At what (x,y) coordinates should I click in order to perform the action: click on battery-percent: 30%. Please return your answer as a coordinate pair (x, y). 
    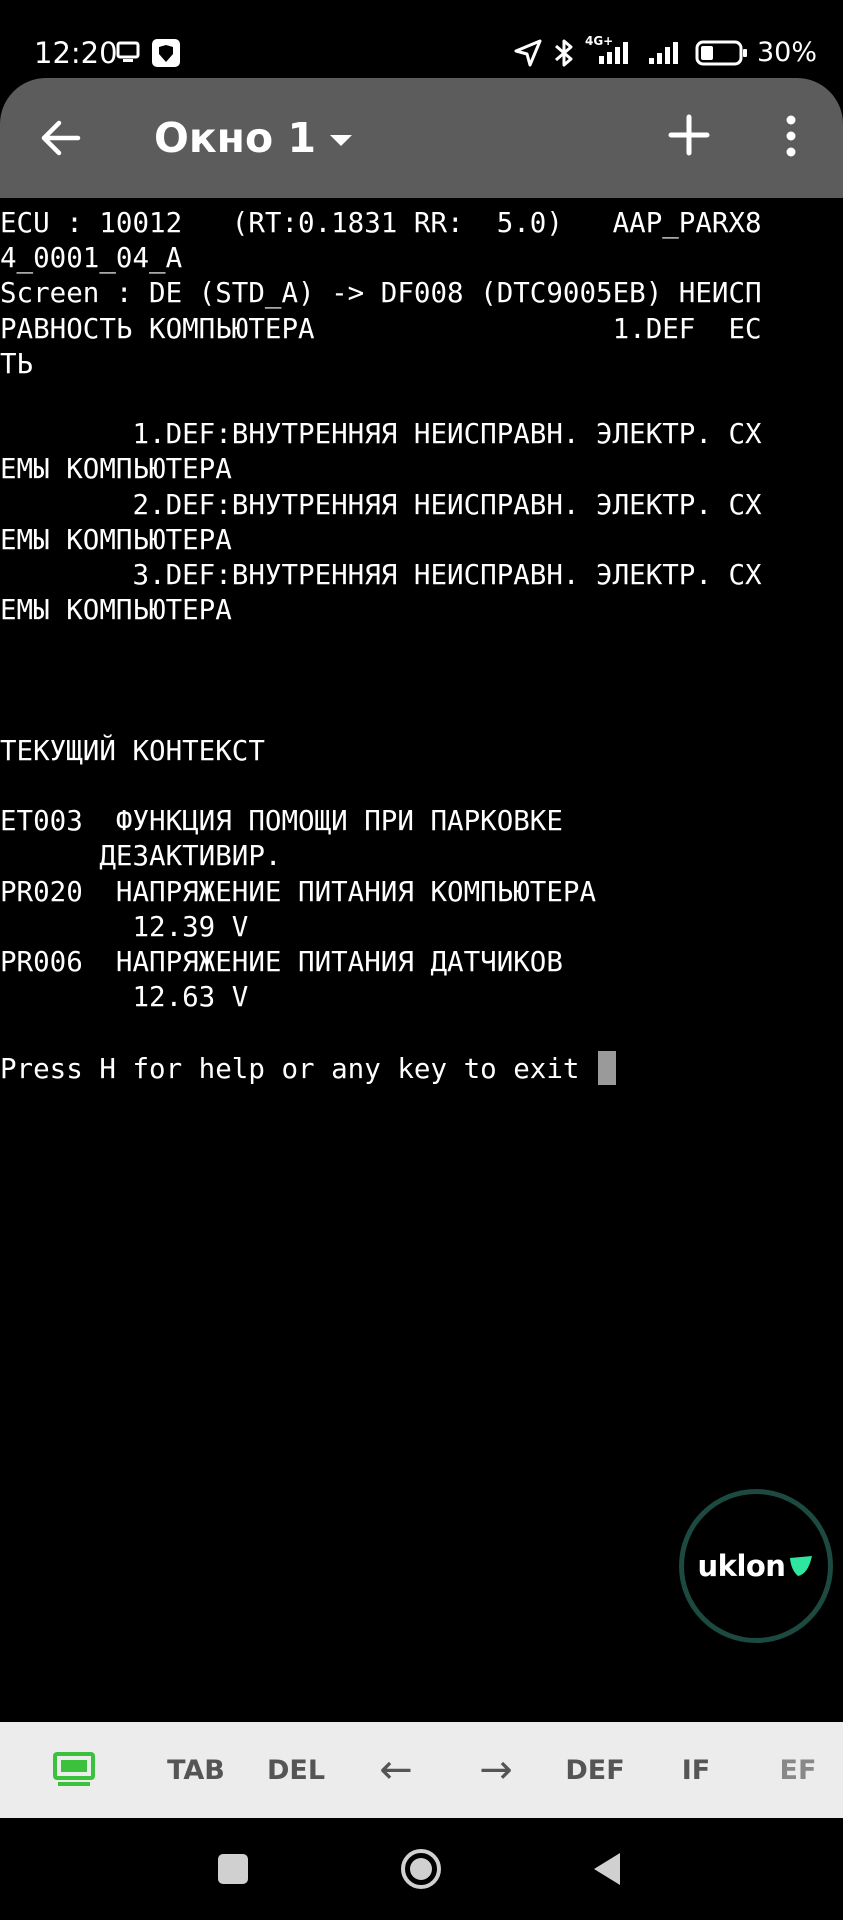
    Looking at the image, I should click on (786, 52).